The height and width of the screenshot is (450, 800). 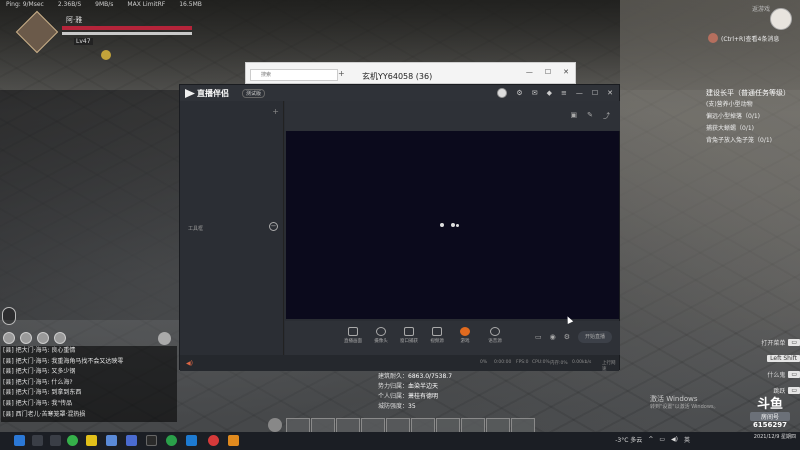 What do you see at coordinates (502, 93) in the screenshot?
I see `avatar` at bounding box center [502, 93].